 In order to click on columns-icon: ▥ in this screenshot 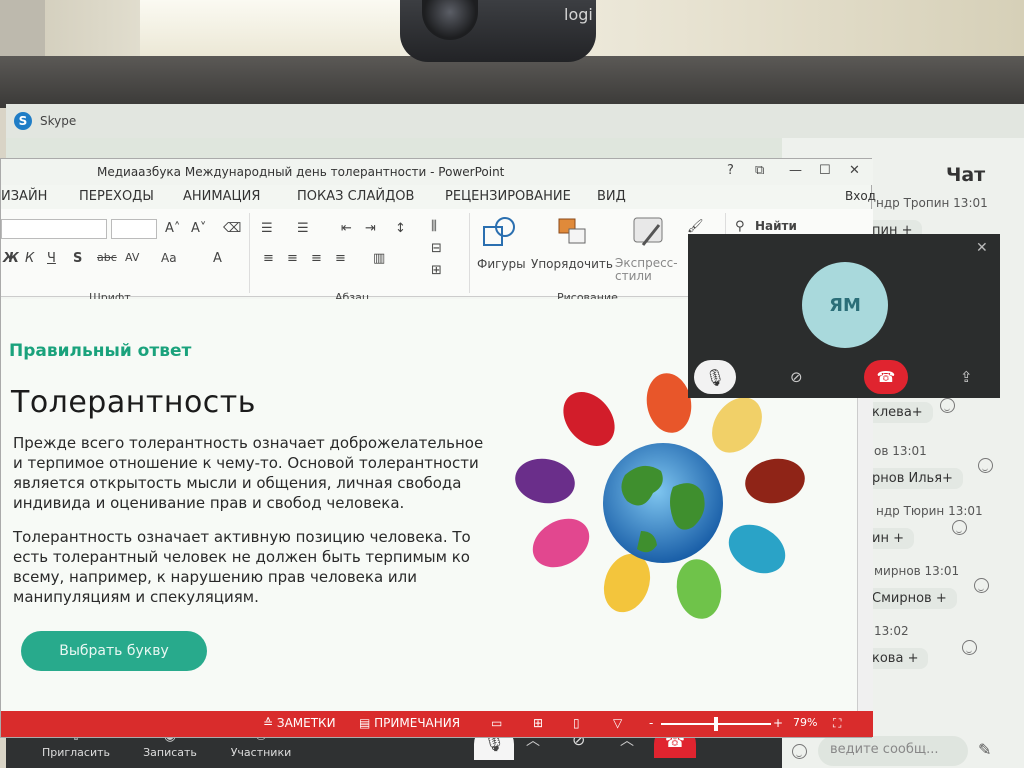, I will do `click(379, 258)`.